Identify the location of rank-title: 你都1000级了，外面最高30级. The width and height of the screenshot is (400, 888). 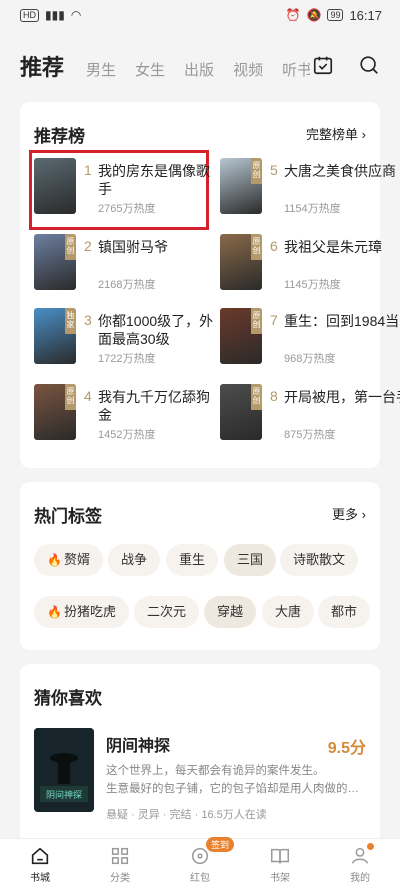
(156, 330).